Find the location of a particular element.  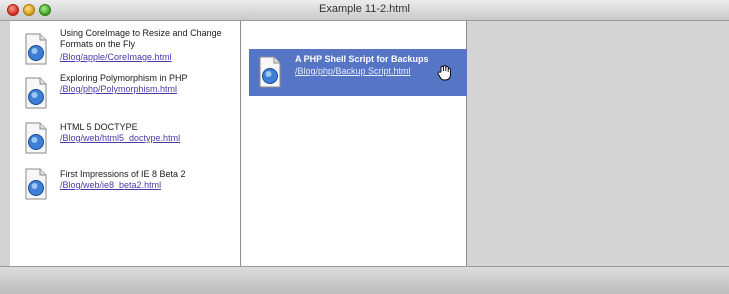

item-link: /Blog/web/html5_doctype.html is located at coordinates (120, 138).